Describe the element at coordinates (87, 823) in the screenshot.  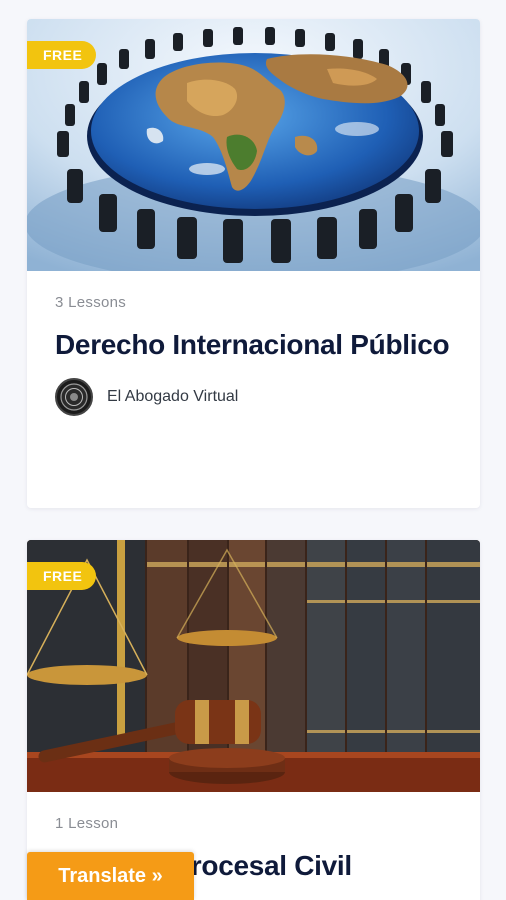
I see `lesson-count: 1 Lesson` at that location.